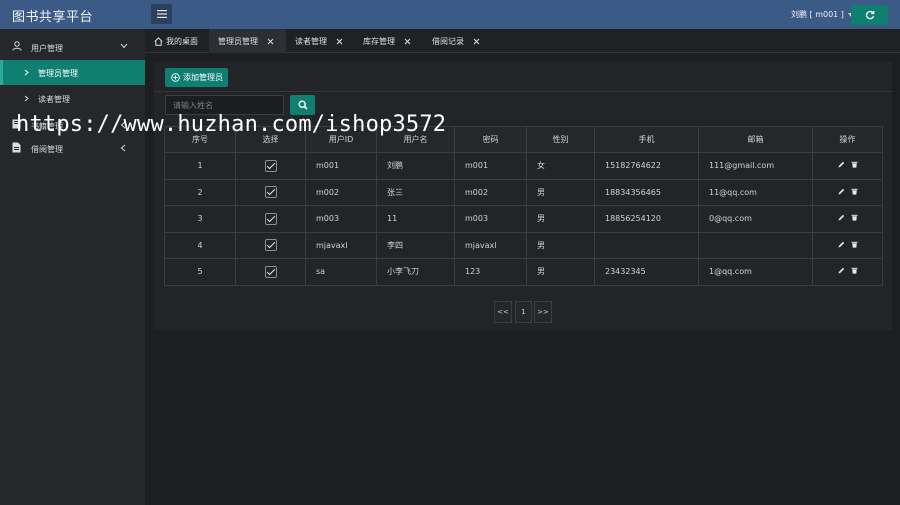  I want to click on cell-phone: 15182764622, so click(646, 166).